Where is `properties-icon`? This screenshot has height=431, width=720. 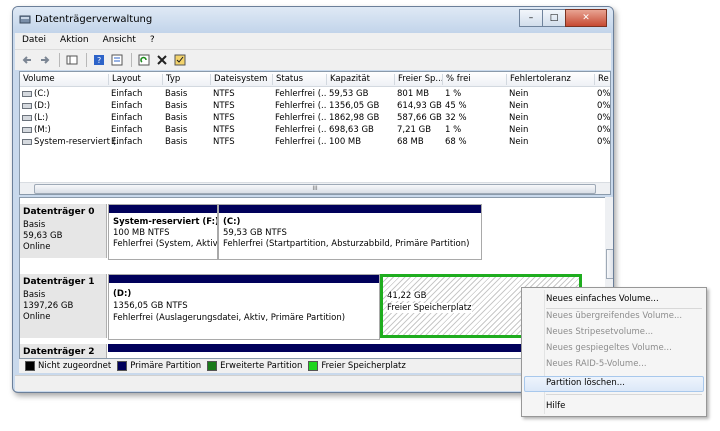 properties-icon is located at coordinates (117, 60).